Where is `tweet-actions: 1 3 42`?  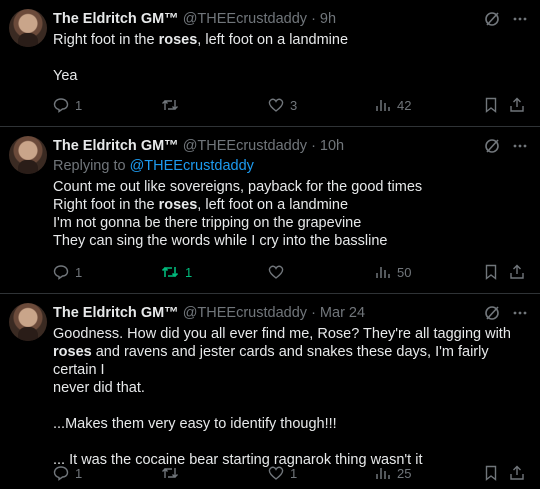
tweet-actions: 1 3 42 is located at coordinates (288, 105).